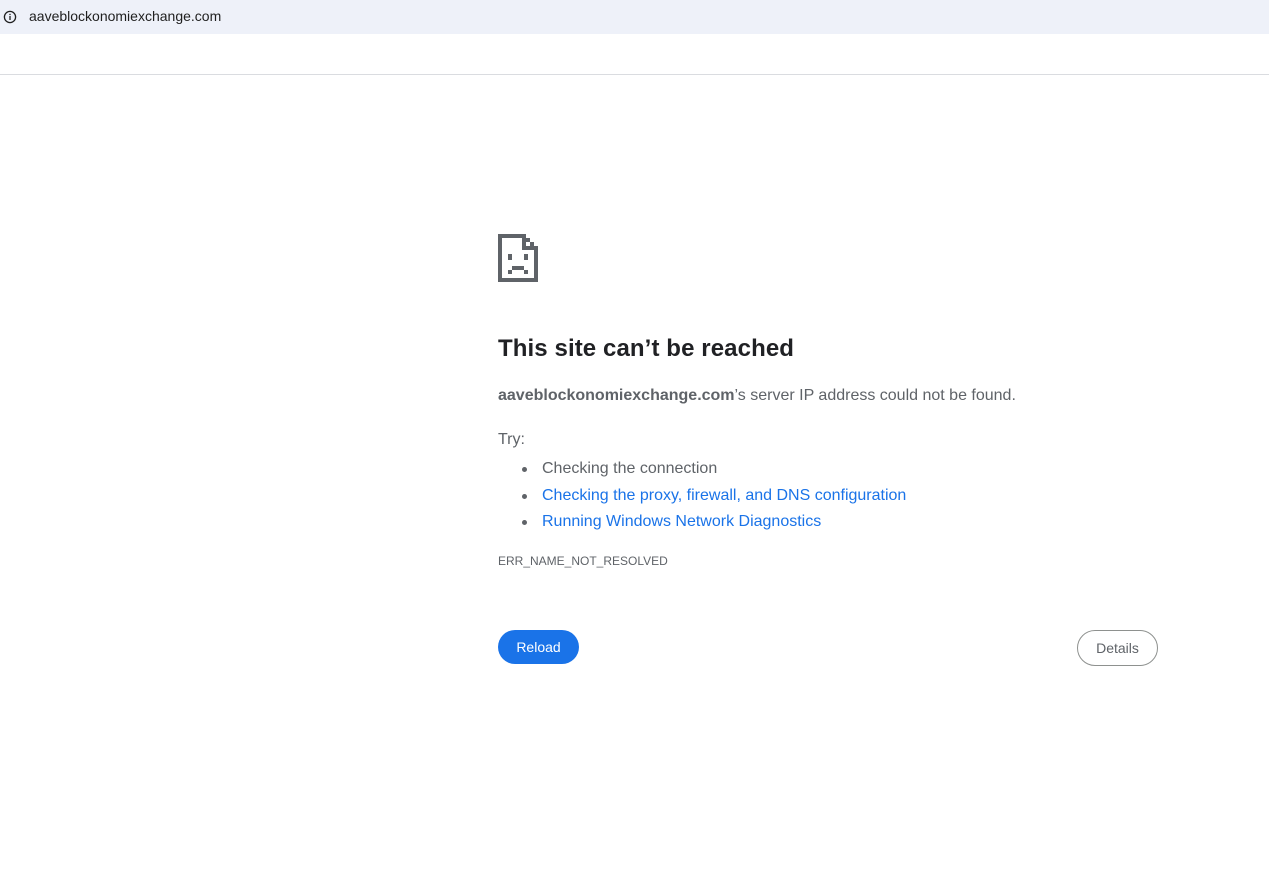 The height and width of the screenshot is (881, 1269). I want to click on suggestion-check-connection: Checking the connection, so click(630, 468).